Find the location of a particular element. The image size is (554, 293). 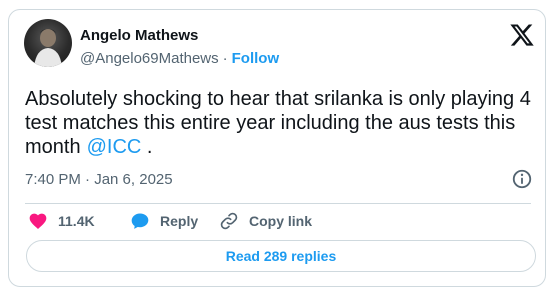

copy-link-button: Copy link is located at coordinates (265, 221).